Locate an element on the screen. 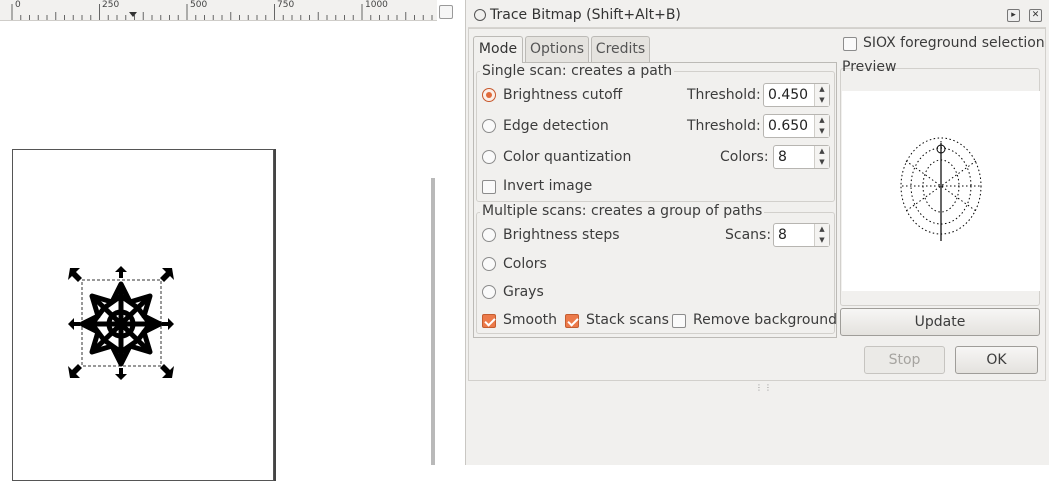  selected-star-object is located at coordinates (121, 323).